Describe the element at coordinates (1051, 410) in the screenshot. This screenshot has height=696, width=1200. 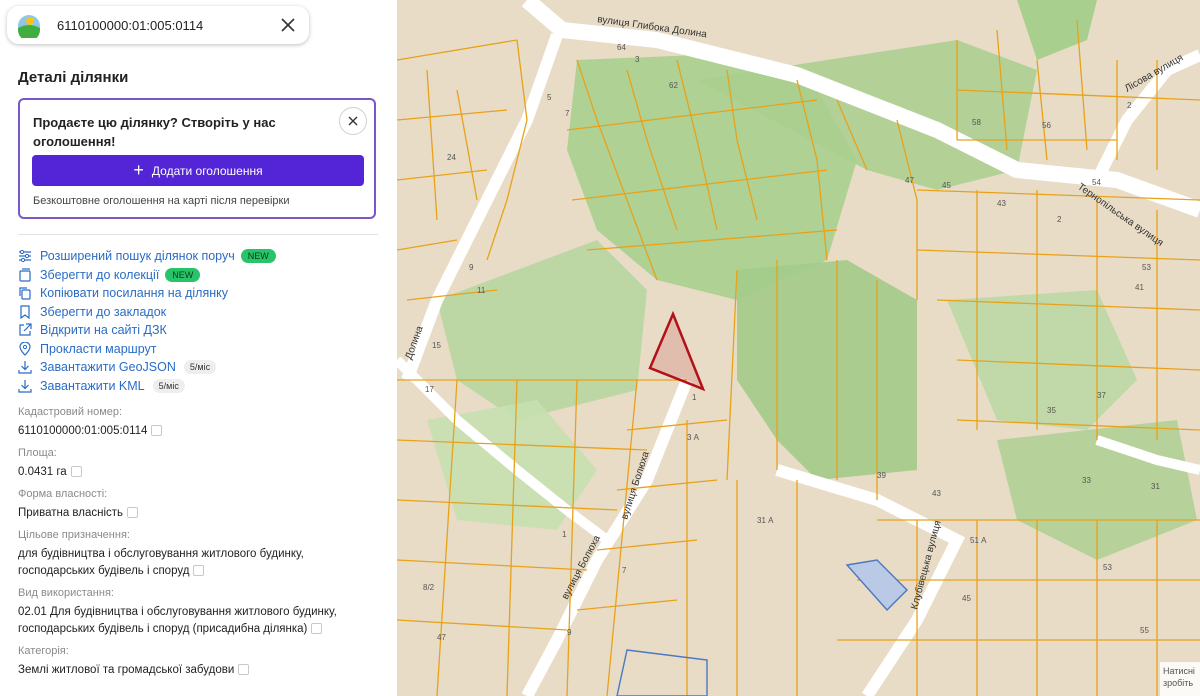
I see `house-number: 35` at that location.